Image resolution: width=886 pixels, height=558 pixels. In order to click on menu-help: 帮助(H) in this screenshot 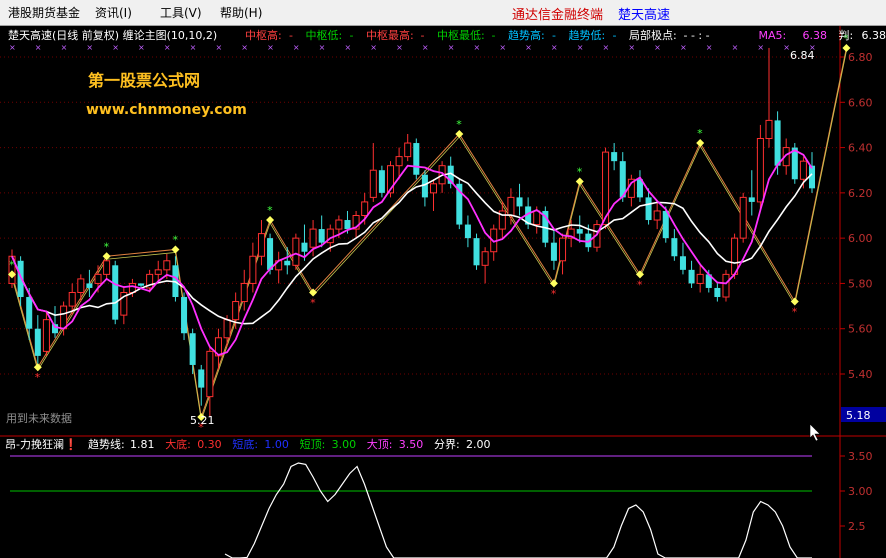, I will do `click(241, 12)`.